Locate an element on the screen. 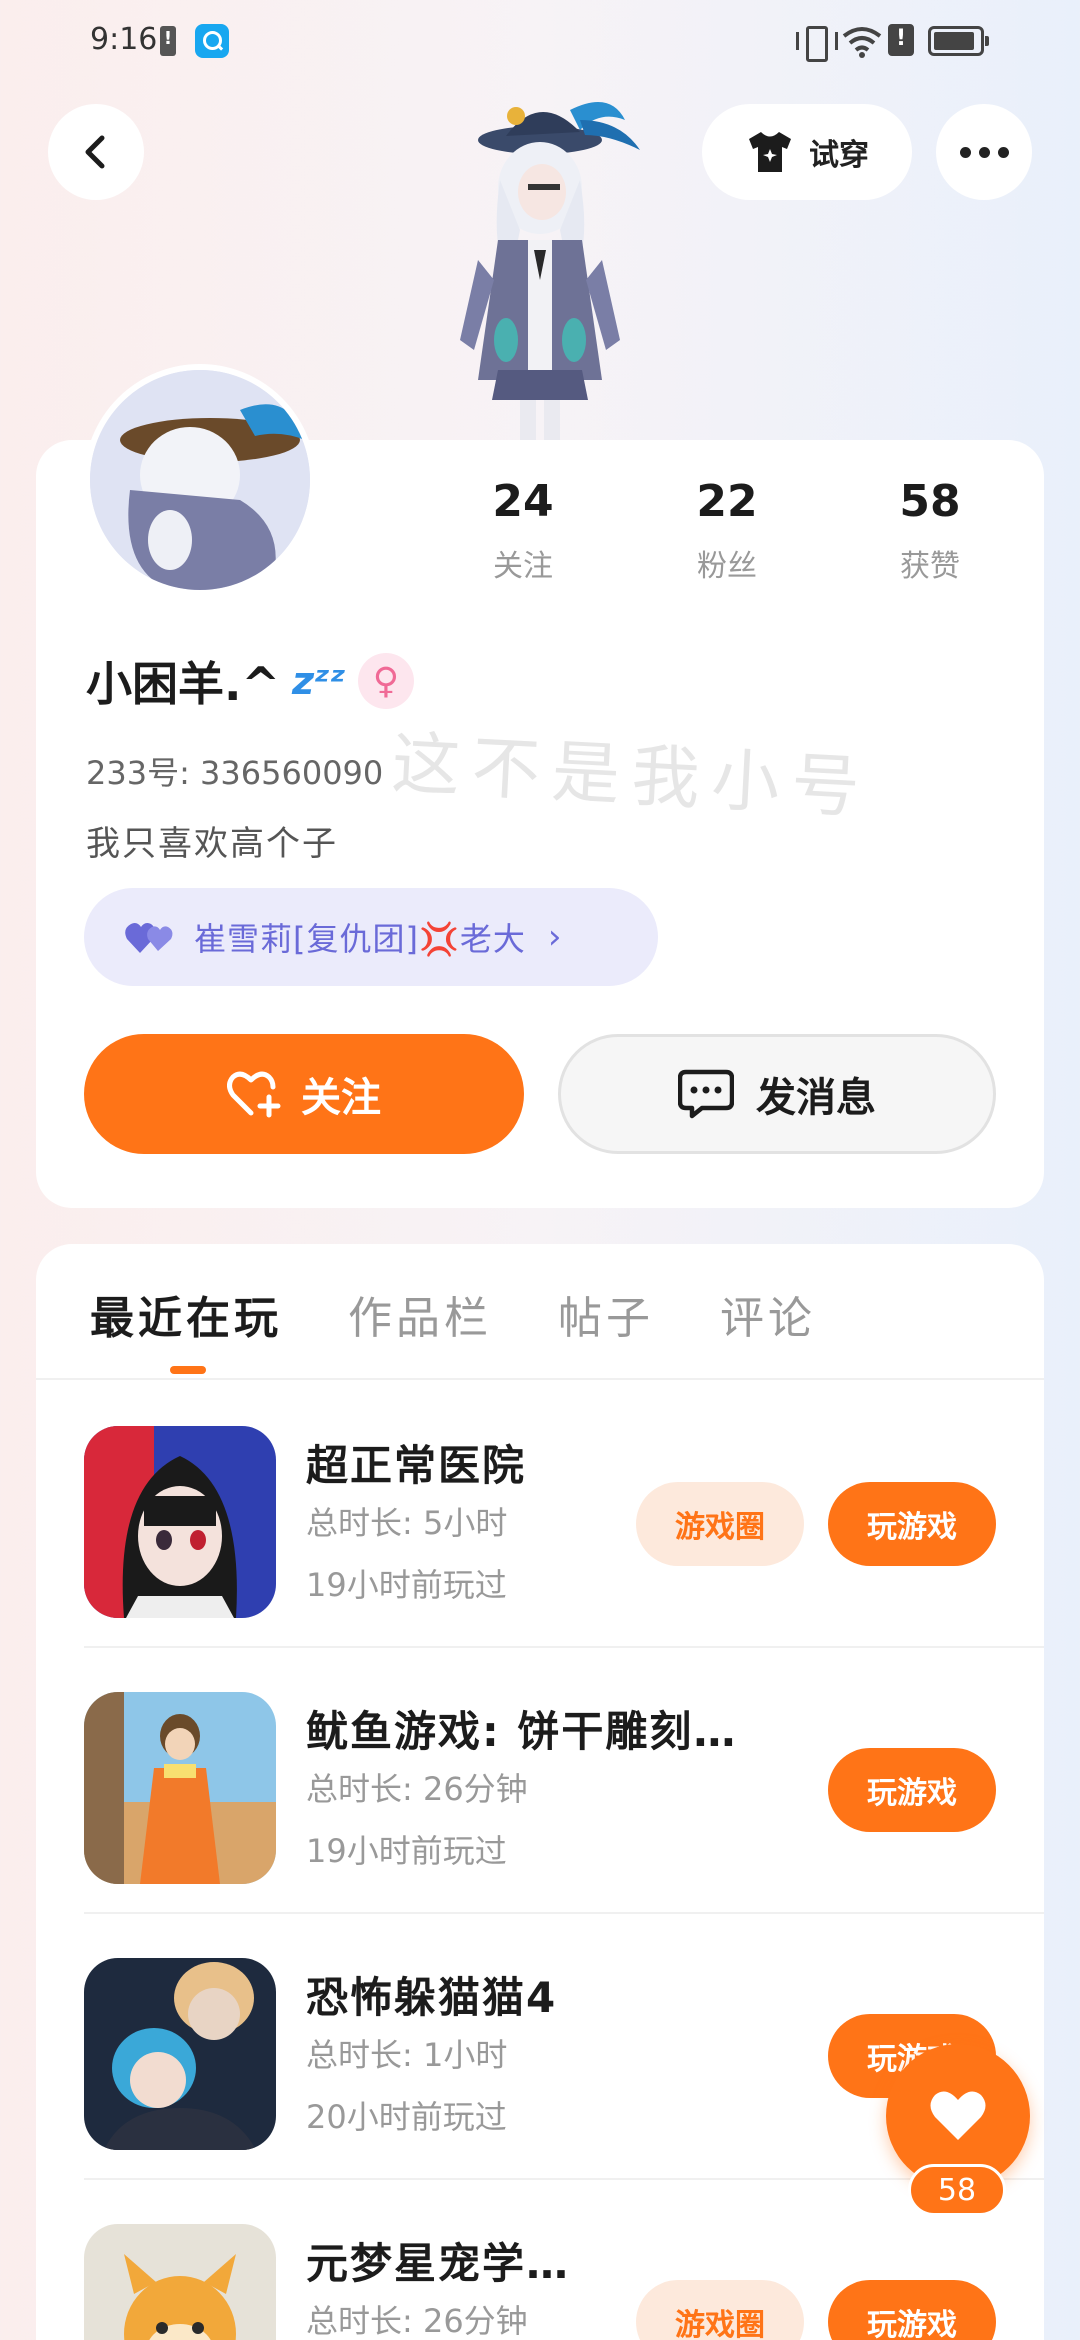 The height and width of the screenshot is (2340, 1080). profile-tabs: 最近在玩 作品栏 帖子 评论 is located at coordinates (453, 1314).